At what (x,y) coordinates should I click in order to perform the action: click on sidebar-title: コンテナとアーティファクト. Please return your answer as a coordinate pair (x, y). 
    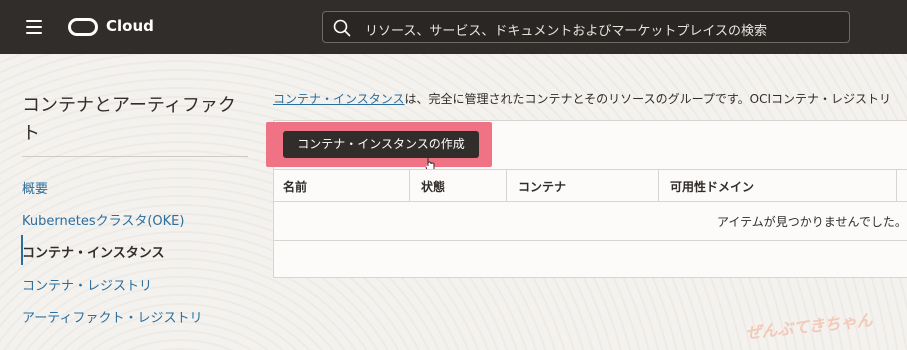
    Looking at the image, I should click on (129, 119).